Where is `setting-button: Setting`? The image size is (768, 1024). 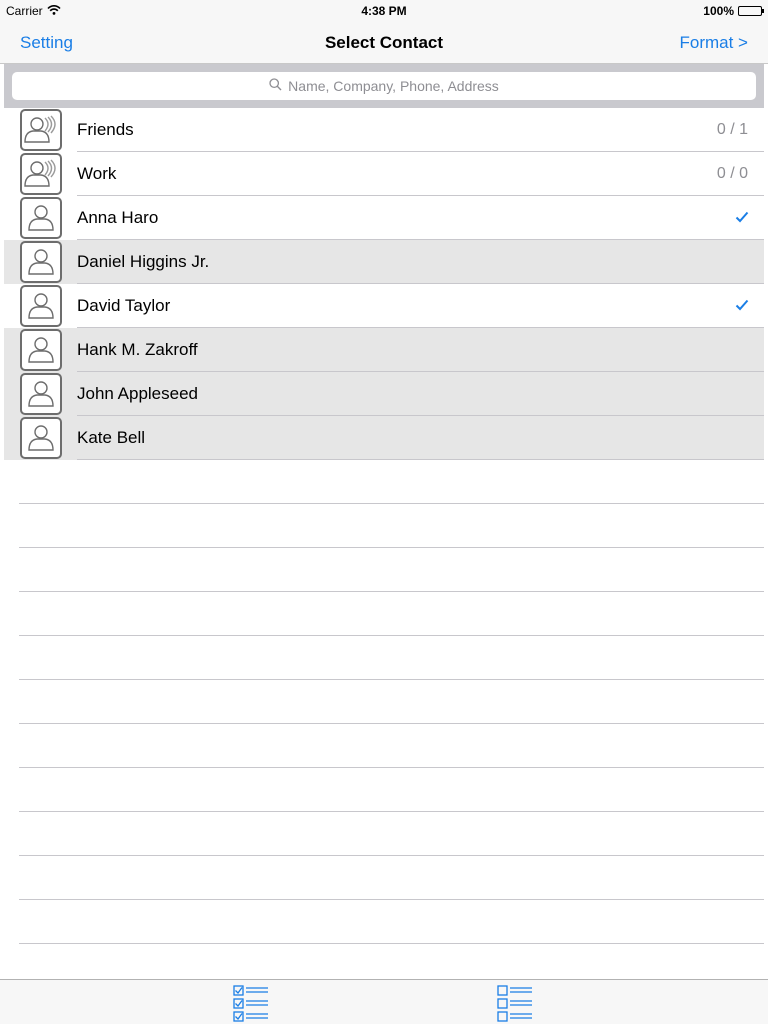 setting-button: Setting is located at coordinates (46, 43).